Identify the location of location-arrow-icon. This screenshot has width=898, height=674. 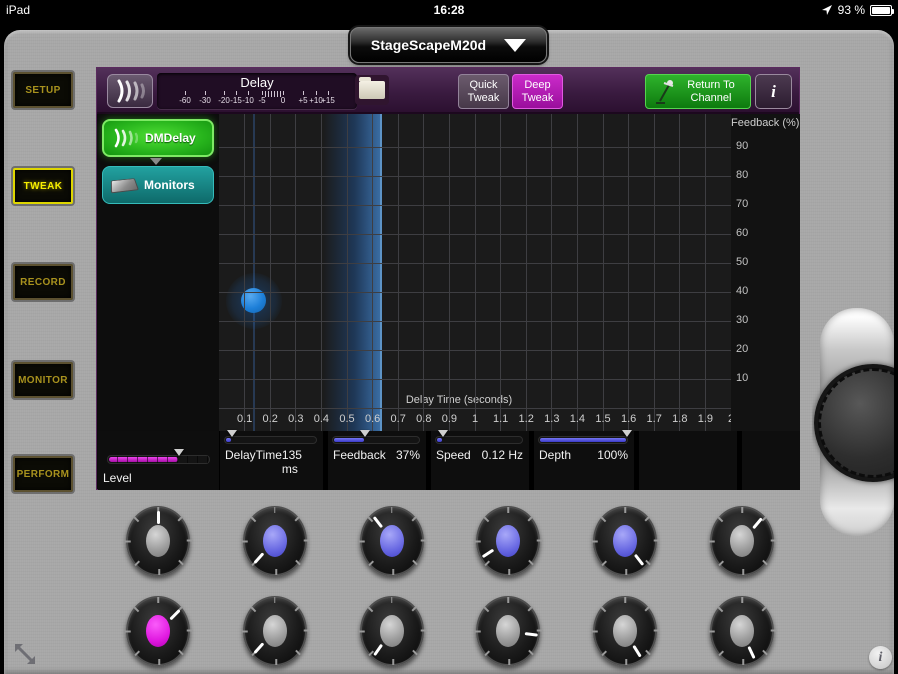
(826, 10).